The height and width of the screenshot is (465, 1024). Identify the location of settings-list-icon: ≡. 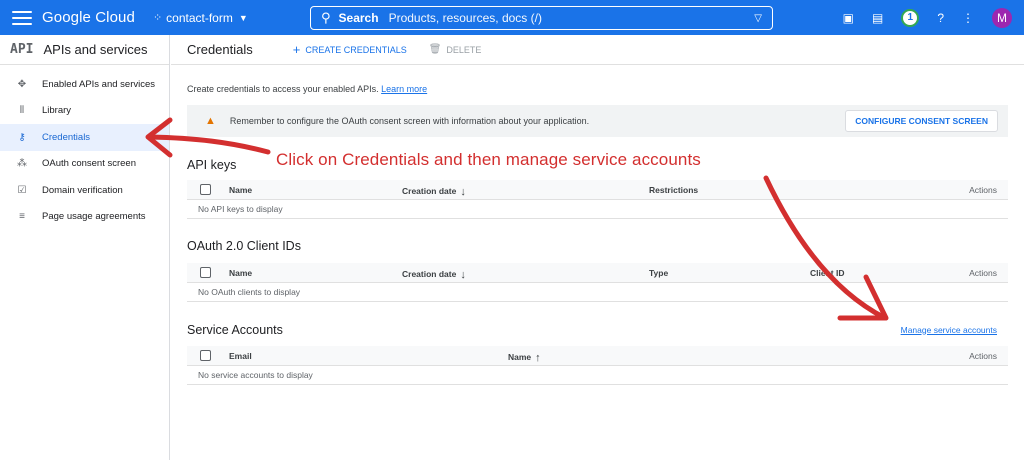
(22, 217).